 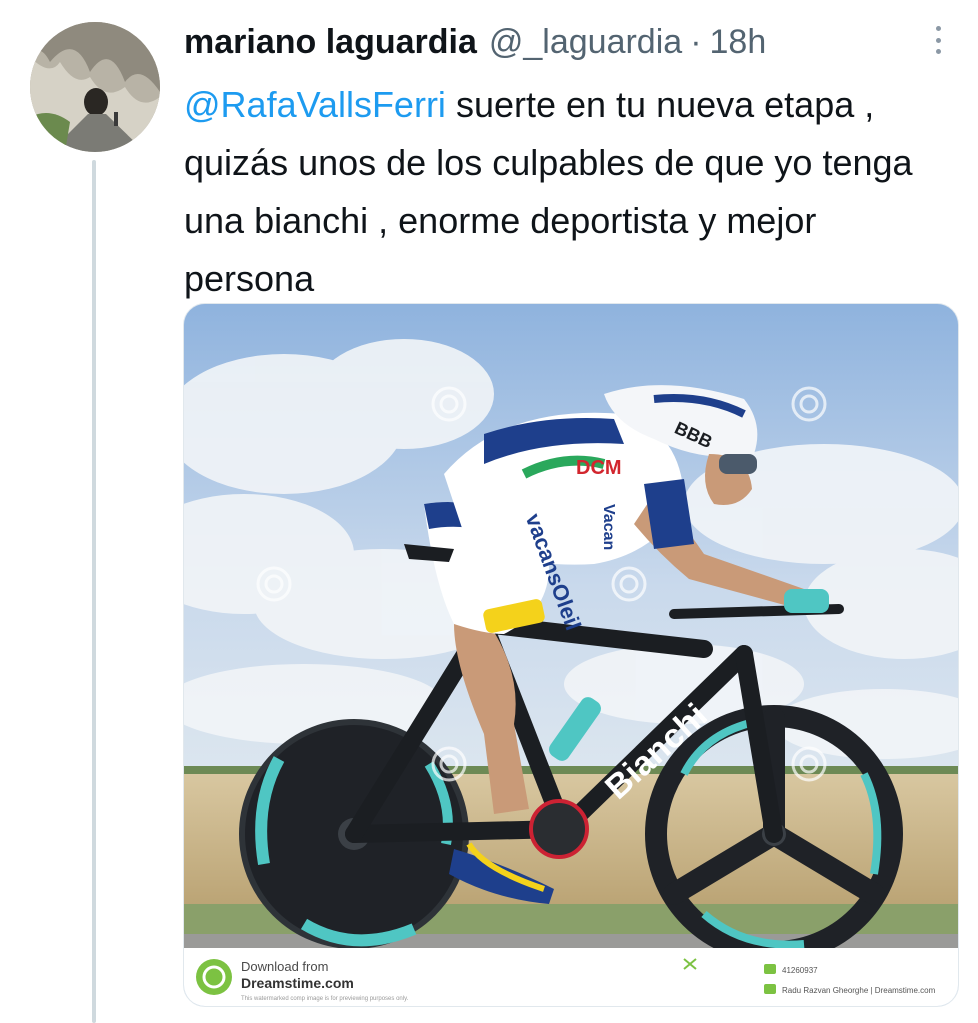 What do you see at coordinates (585, 42) in the screenshot?
I see `user-handle: @_laguardia` at bounding box center [585, 42].